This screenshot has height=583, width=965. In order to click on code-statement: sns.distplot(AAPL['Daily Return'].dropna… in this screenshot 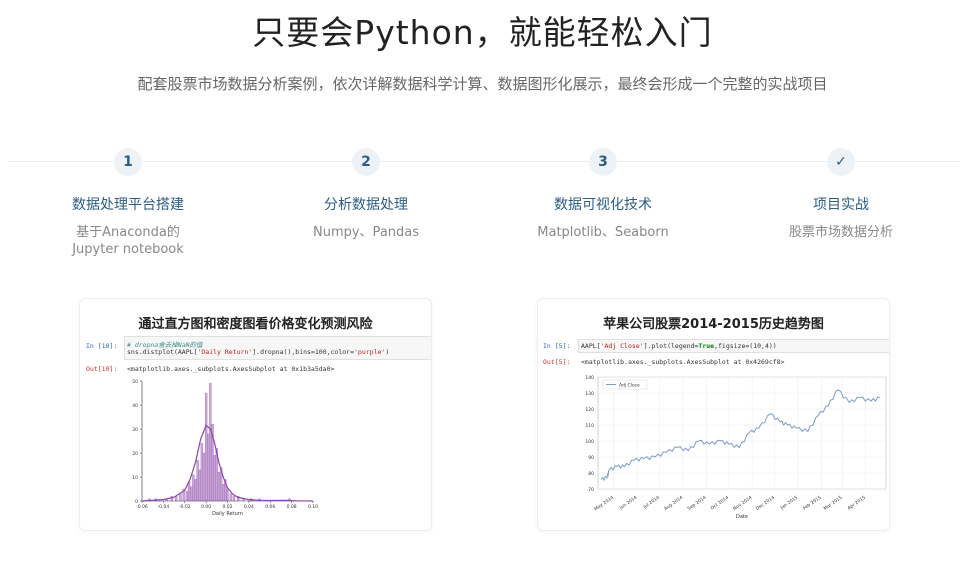, I will do `click(258, 352)`.